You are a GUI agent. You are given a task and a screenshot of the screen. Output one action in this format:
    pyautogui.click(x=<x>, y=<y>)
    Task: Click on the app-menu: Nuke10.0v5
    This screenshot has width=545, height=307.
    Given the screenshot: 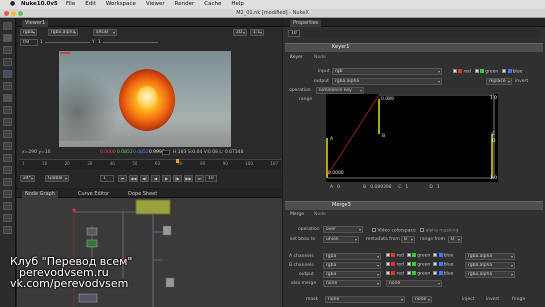 What is the action you would take?
    pyautogui.click(x=39, y=4)
    